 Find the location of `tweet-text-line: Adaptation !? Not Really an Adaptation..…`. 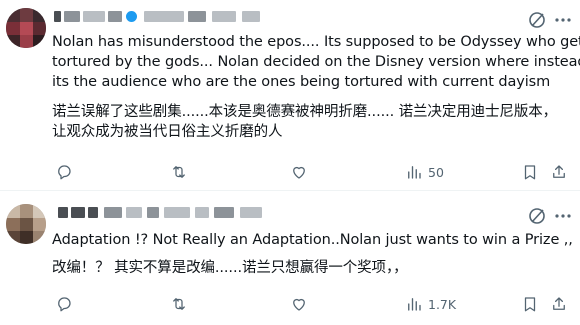

tweet-text-line: Adaptation !? Not Really an Adaptation..… is located at coordinates (312, 240).